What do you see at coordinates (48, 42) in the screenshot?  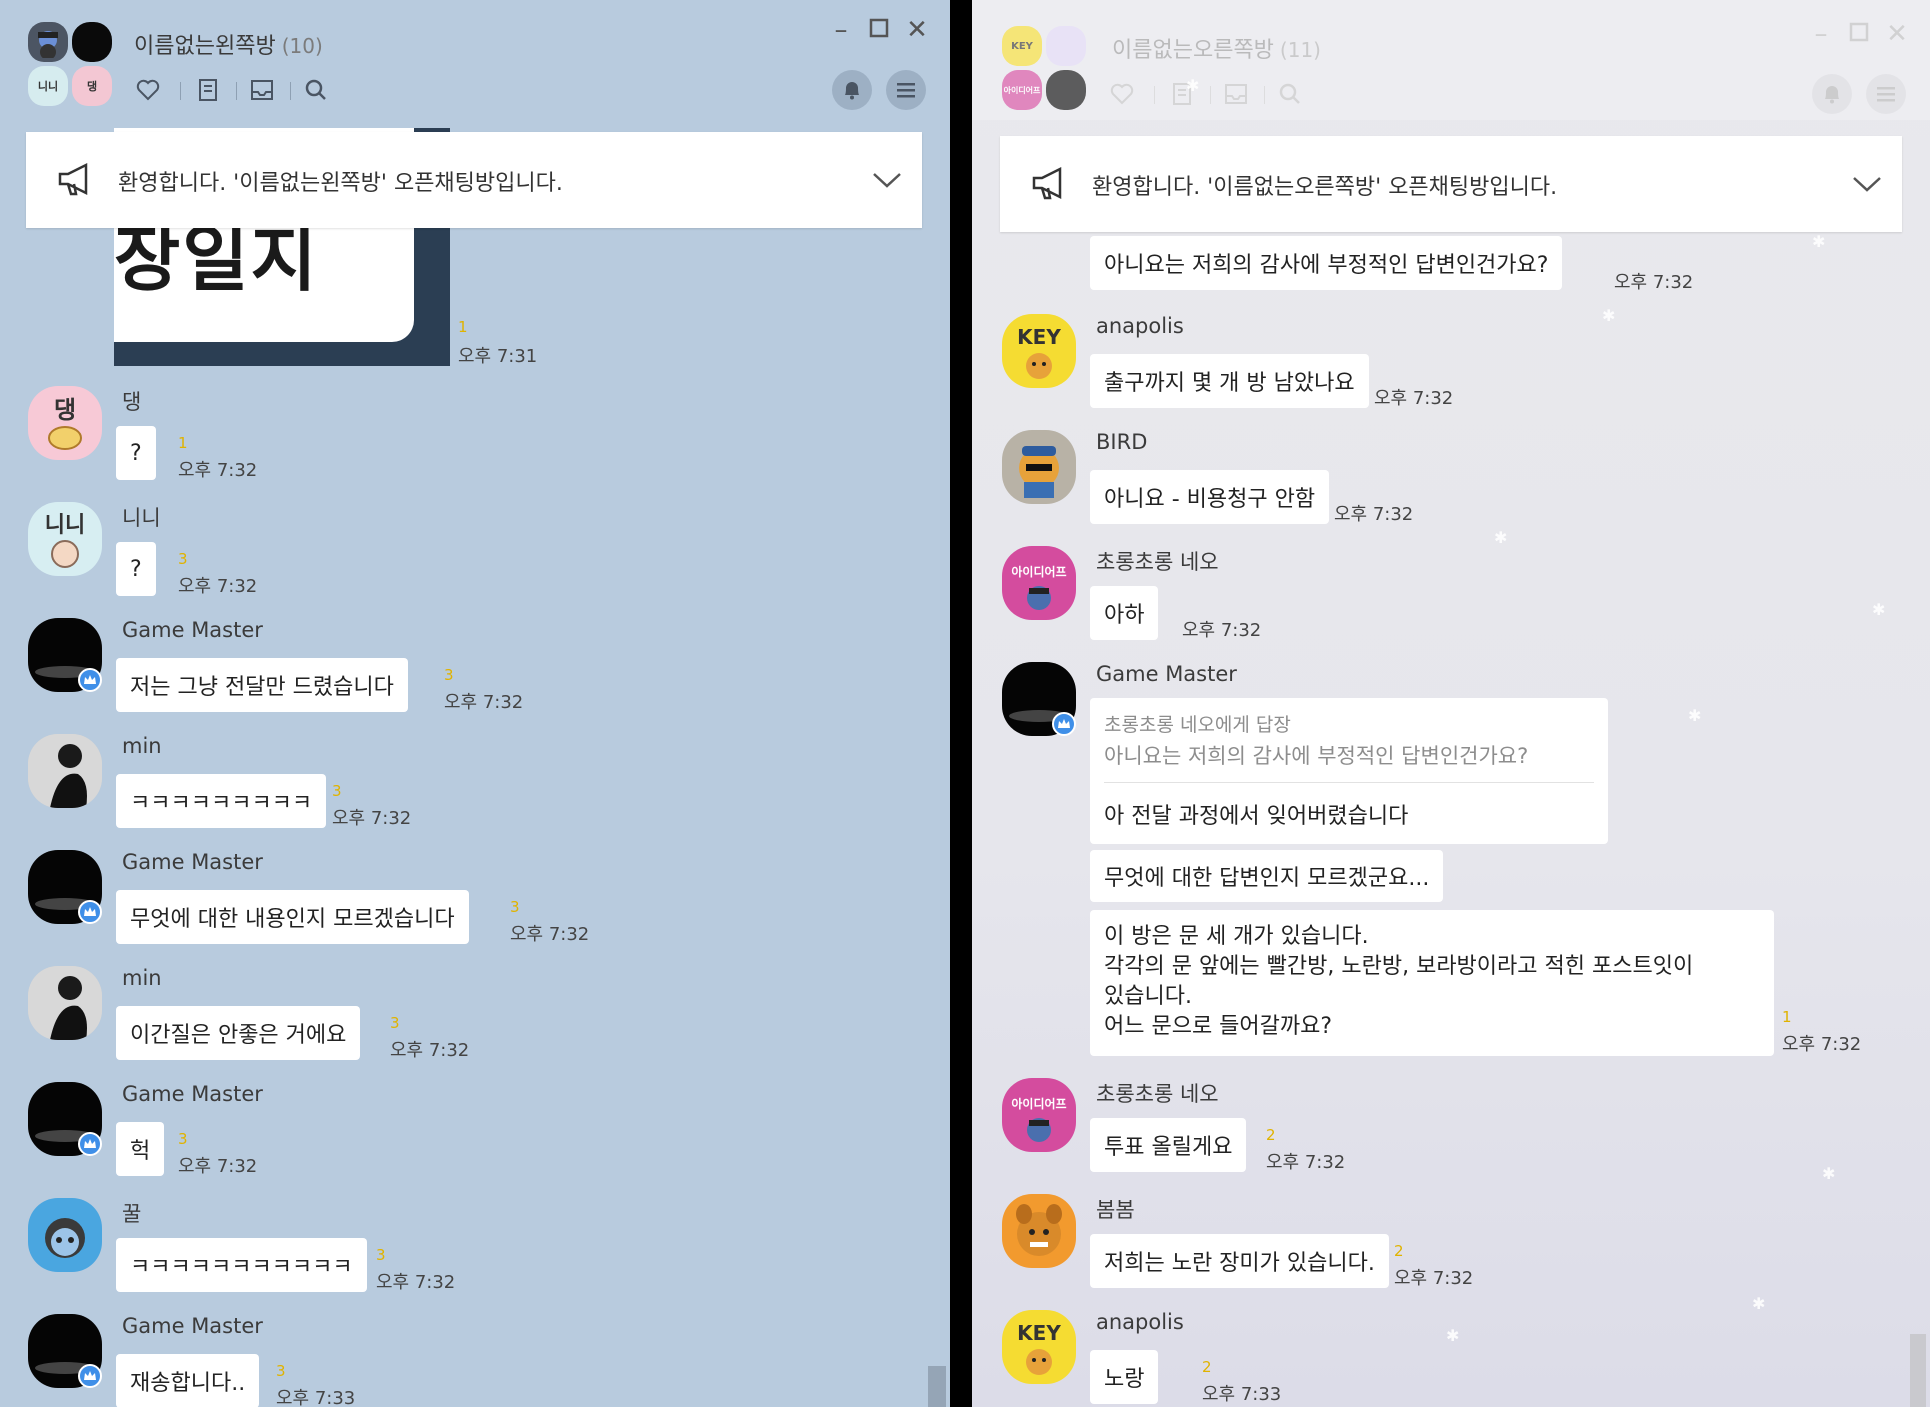 I see `member-avatar` at bounding box center [48, 42].